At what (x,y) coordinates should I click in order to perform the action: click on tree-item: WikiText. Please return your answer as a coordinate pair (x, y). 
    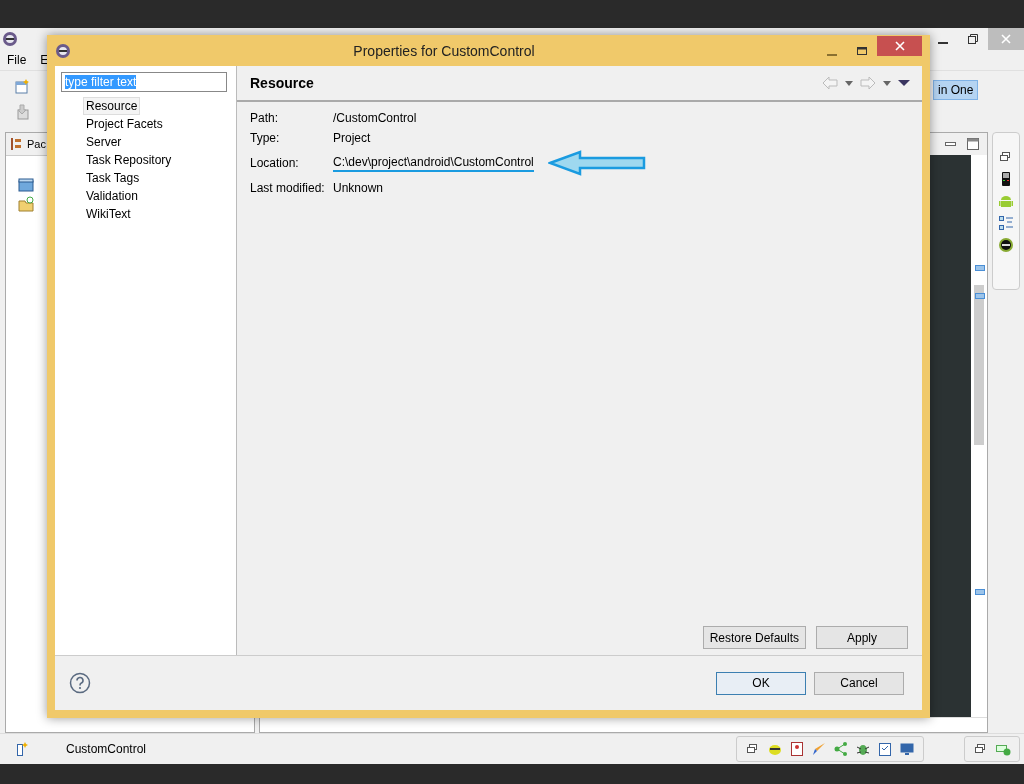
    Looking at the image, I should click on (108, 214).